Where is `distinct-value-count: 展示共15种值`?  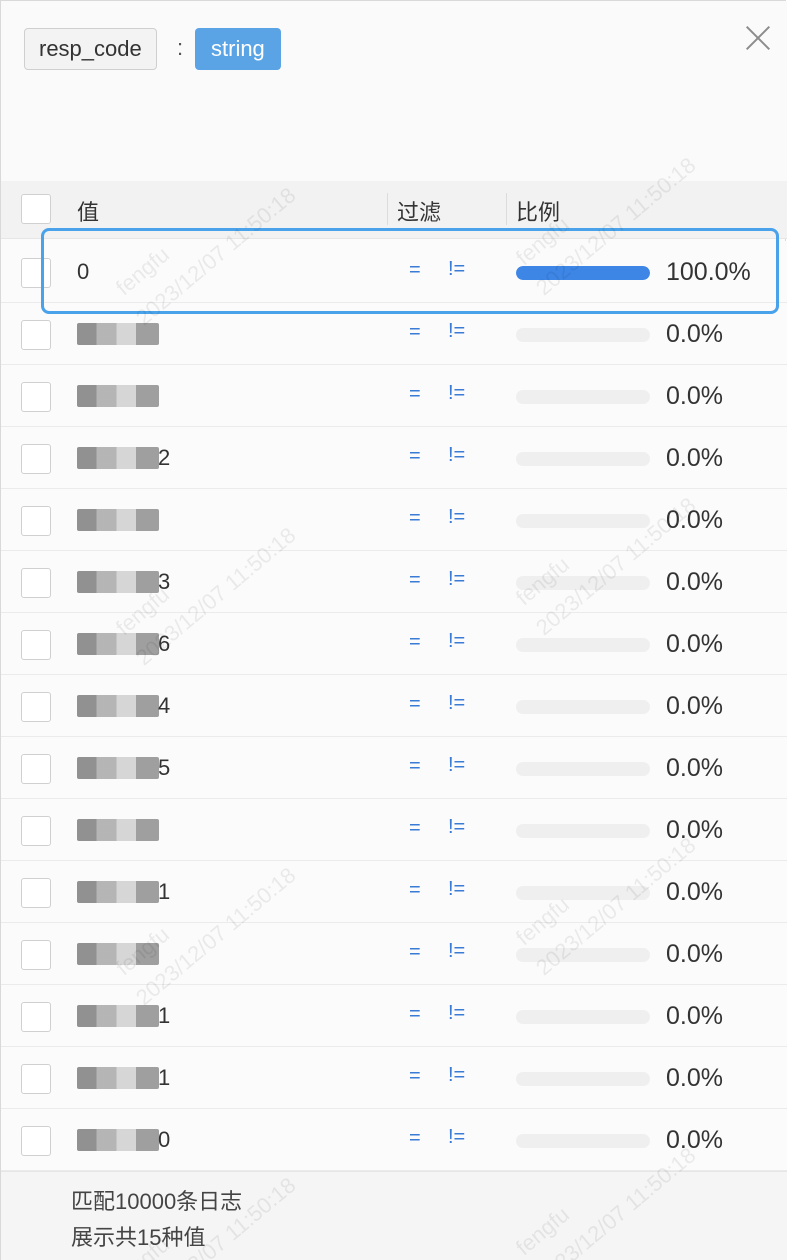
distinct-value-count: 展示共15种值 is located at coordinates (138, 1237).